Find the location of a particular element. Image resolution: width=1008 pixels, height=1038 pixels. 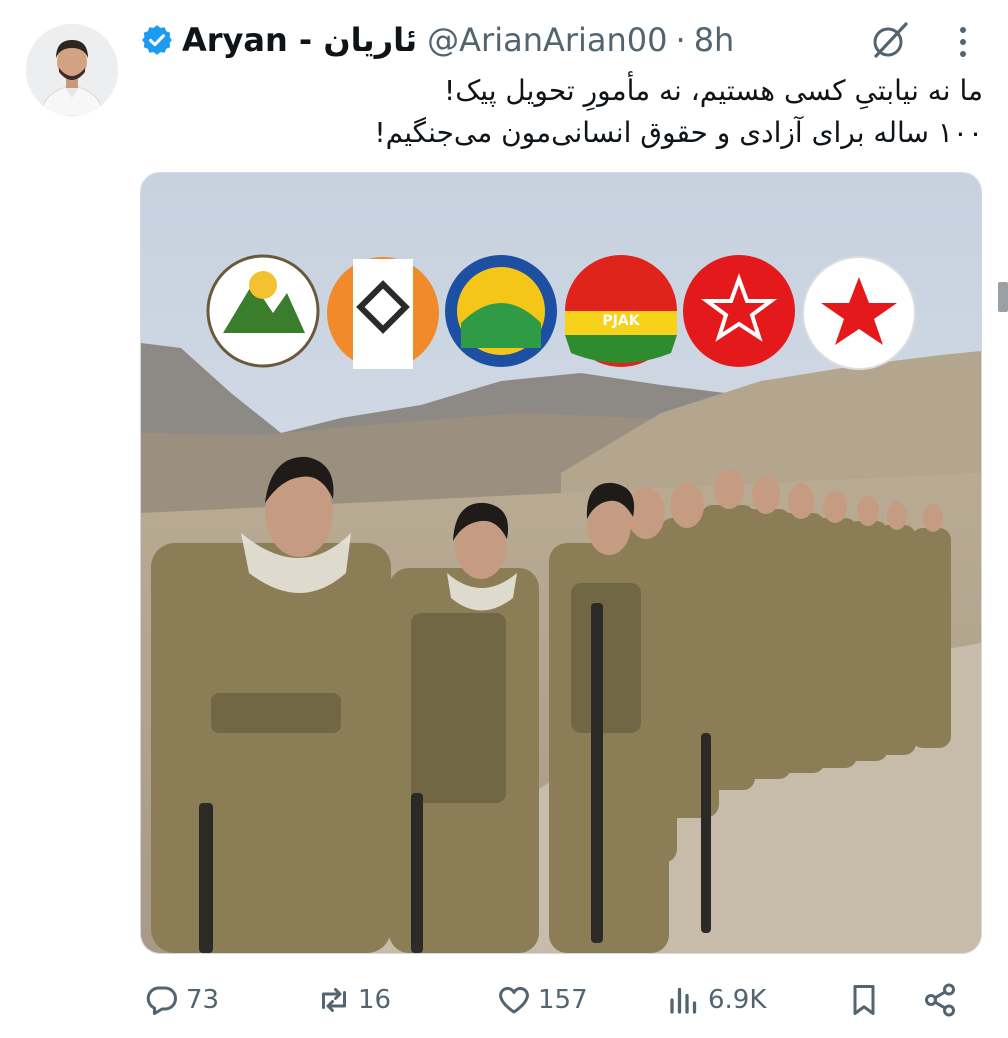

avatar-photo is located at coordinates (72, 70).